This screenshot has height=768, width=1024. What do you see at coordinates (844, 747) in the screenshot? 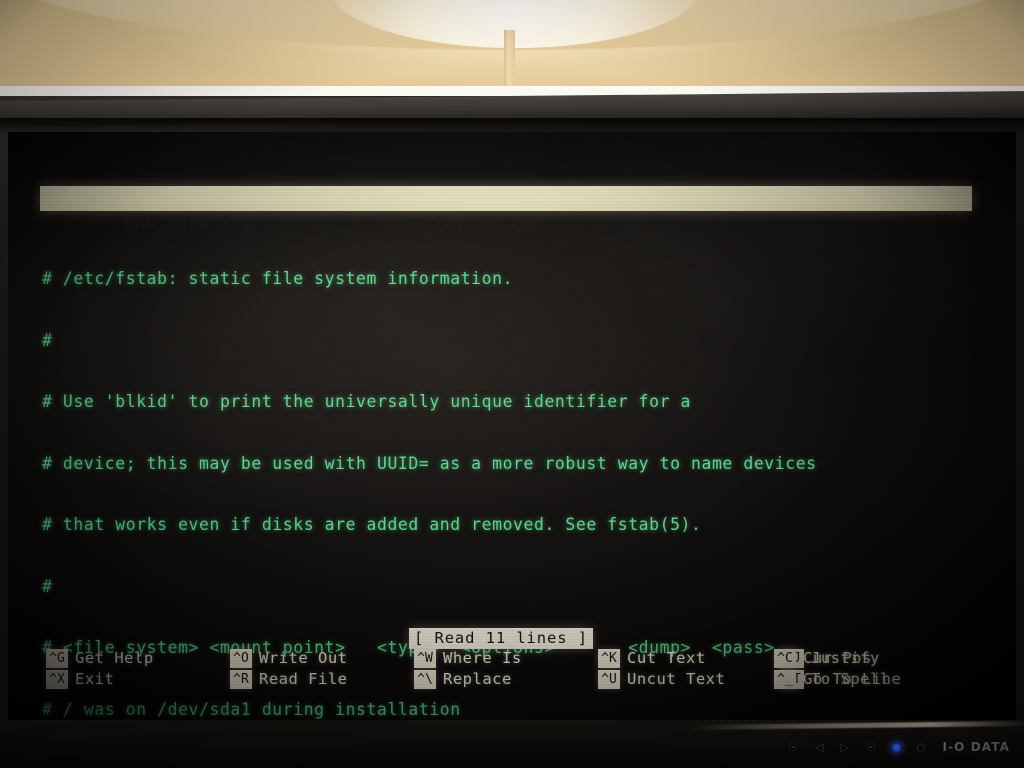
I see `right-arrow-icon: ▷` at bounding box center [844, 747].